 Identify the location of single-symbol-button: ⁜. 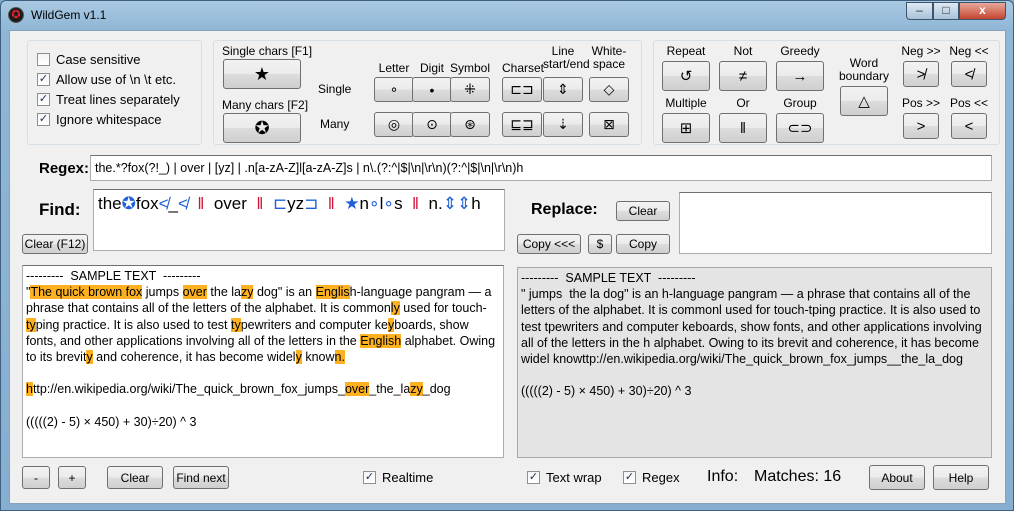
(470, 89).